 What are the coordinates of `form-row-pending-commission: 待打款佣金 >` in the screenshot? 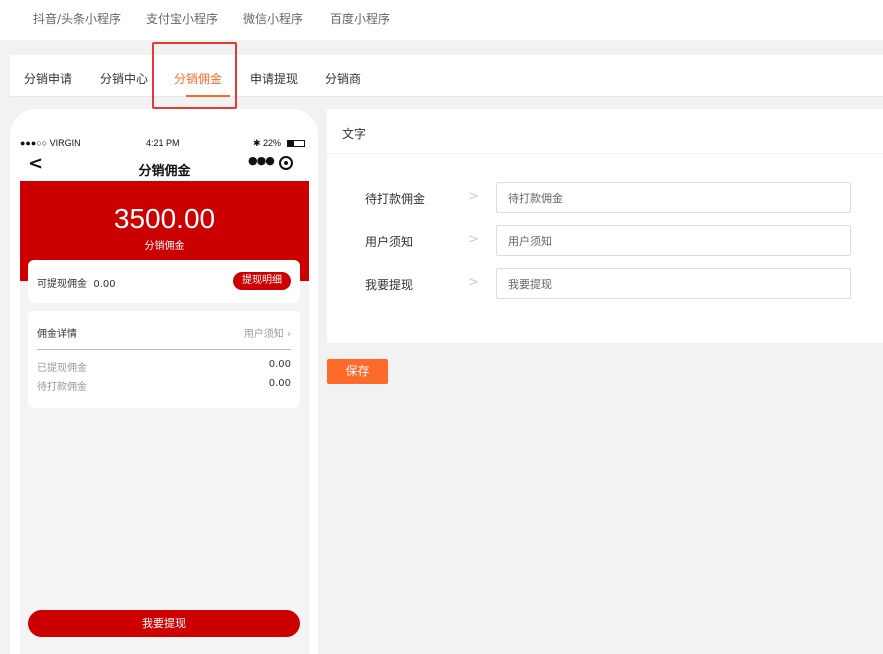 It's located at (605, 197).